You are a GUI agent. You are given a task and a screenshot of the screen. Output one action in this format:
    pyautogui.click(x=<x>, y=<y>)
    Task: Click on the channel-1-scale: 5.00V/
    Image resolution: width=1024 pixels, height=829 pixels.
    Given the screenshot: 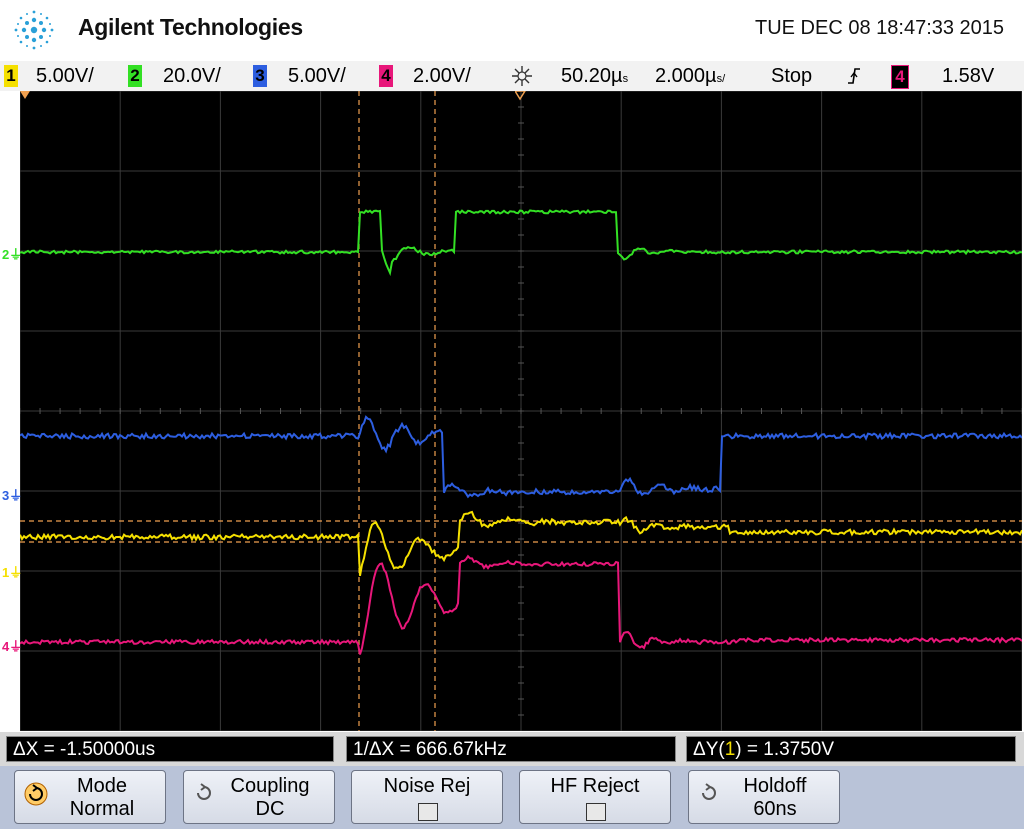 What is the action you would take?
    pyautogui.click(x=65, y=76)
    